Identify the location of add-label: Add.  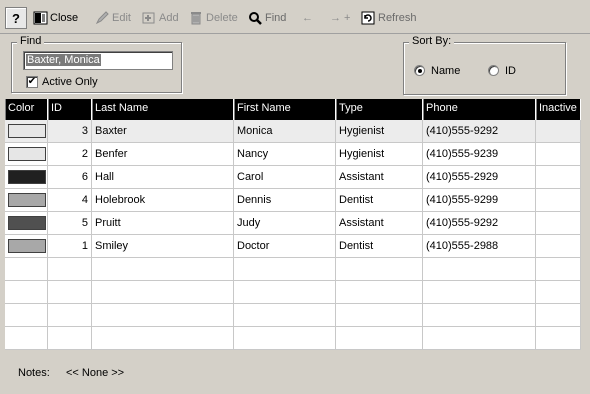
(169, 18).